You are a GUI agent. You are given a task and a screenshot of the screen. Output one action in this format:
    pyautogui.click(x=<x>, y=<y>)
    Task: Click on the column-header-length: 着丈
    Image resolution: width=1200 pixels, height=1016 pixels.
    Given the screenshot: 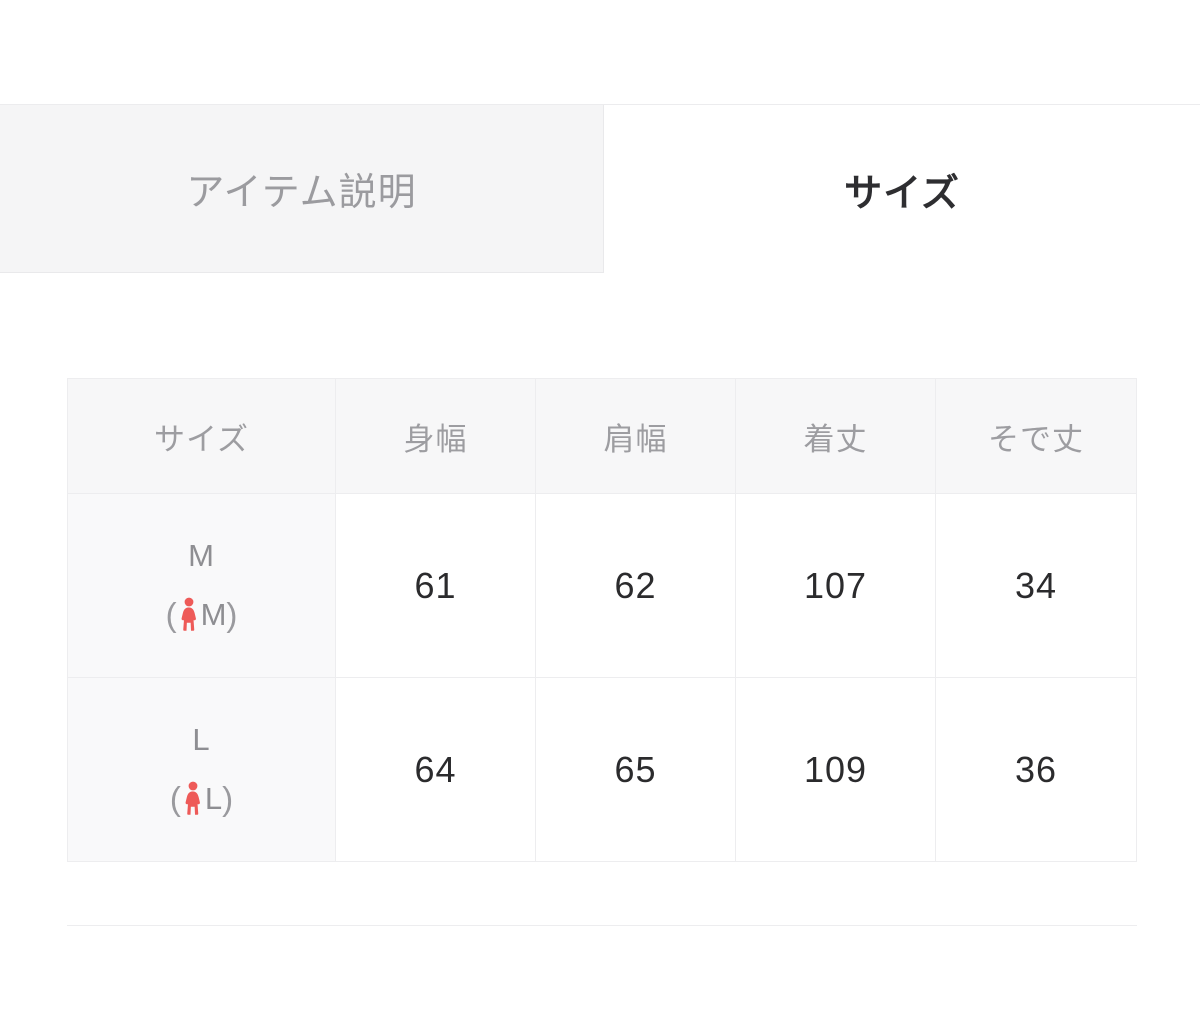 What is the action you would take?
    pyautogui.click(x=835, y=436)
    